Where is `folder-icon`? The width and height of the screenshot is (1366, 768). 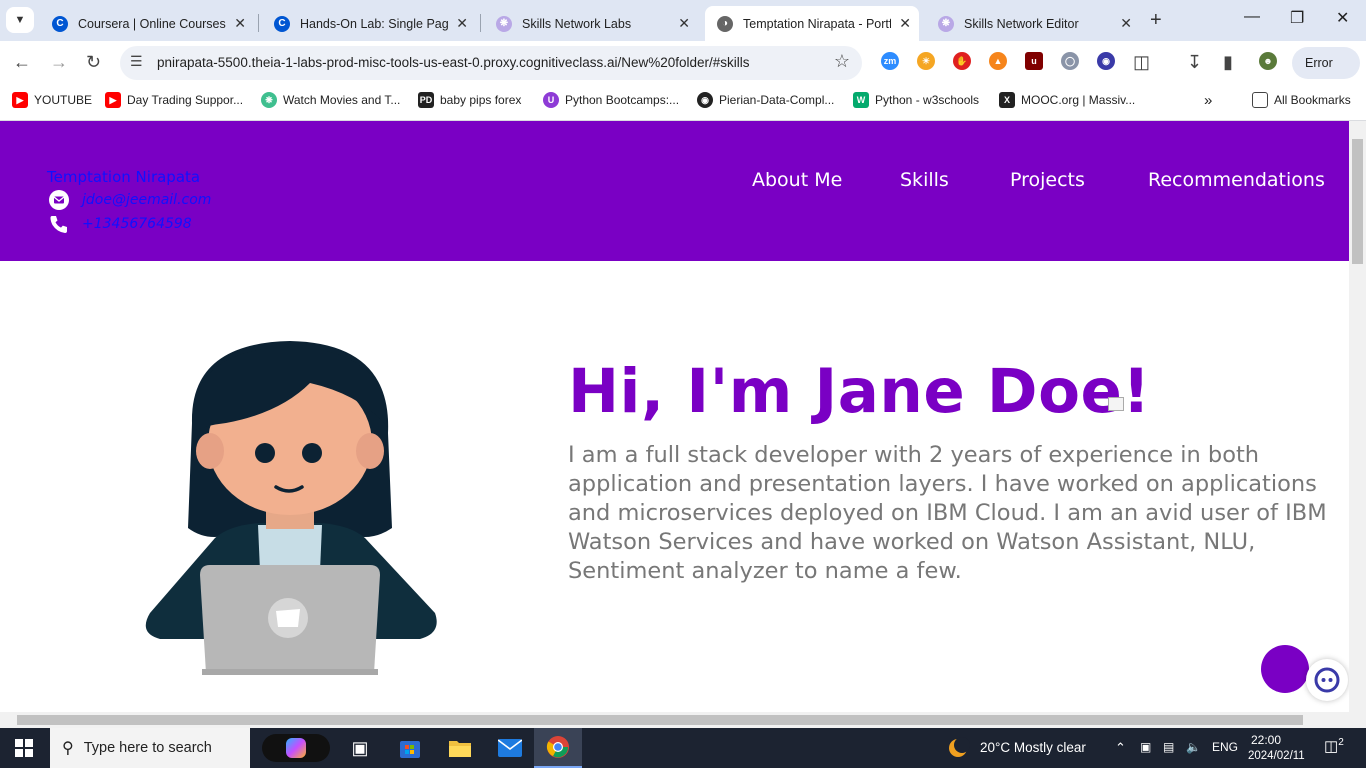 folder-icon is located at coordinates (1260, 100).